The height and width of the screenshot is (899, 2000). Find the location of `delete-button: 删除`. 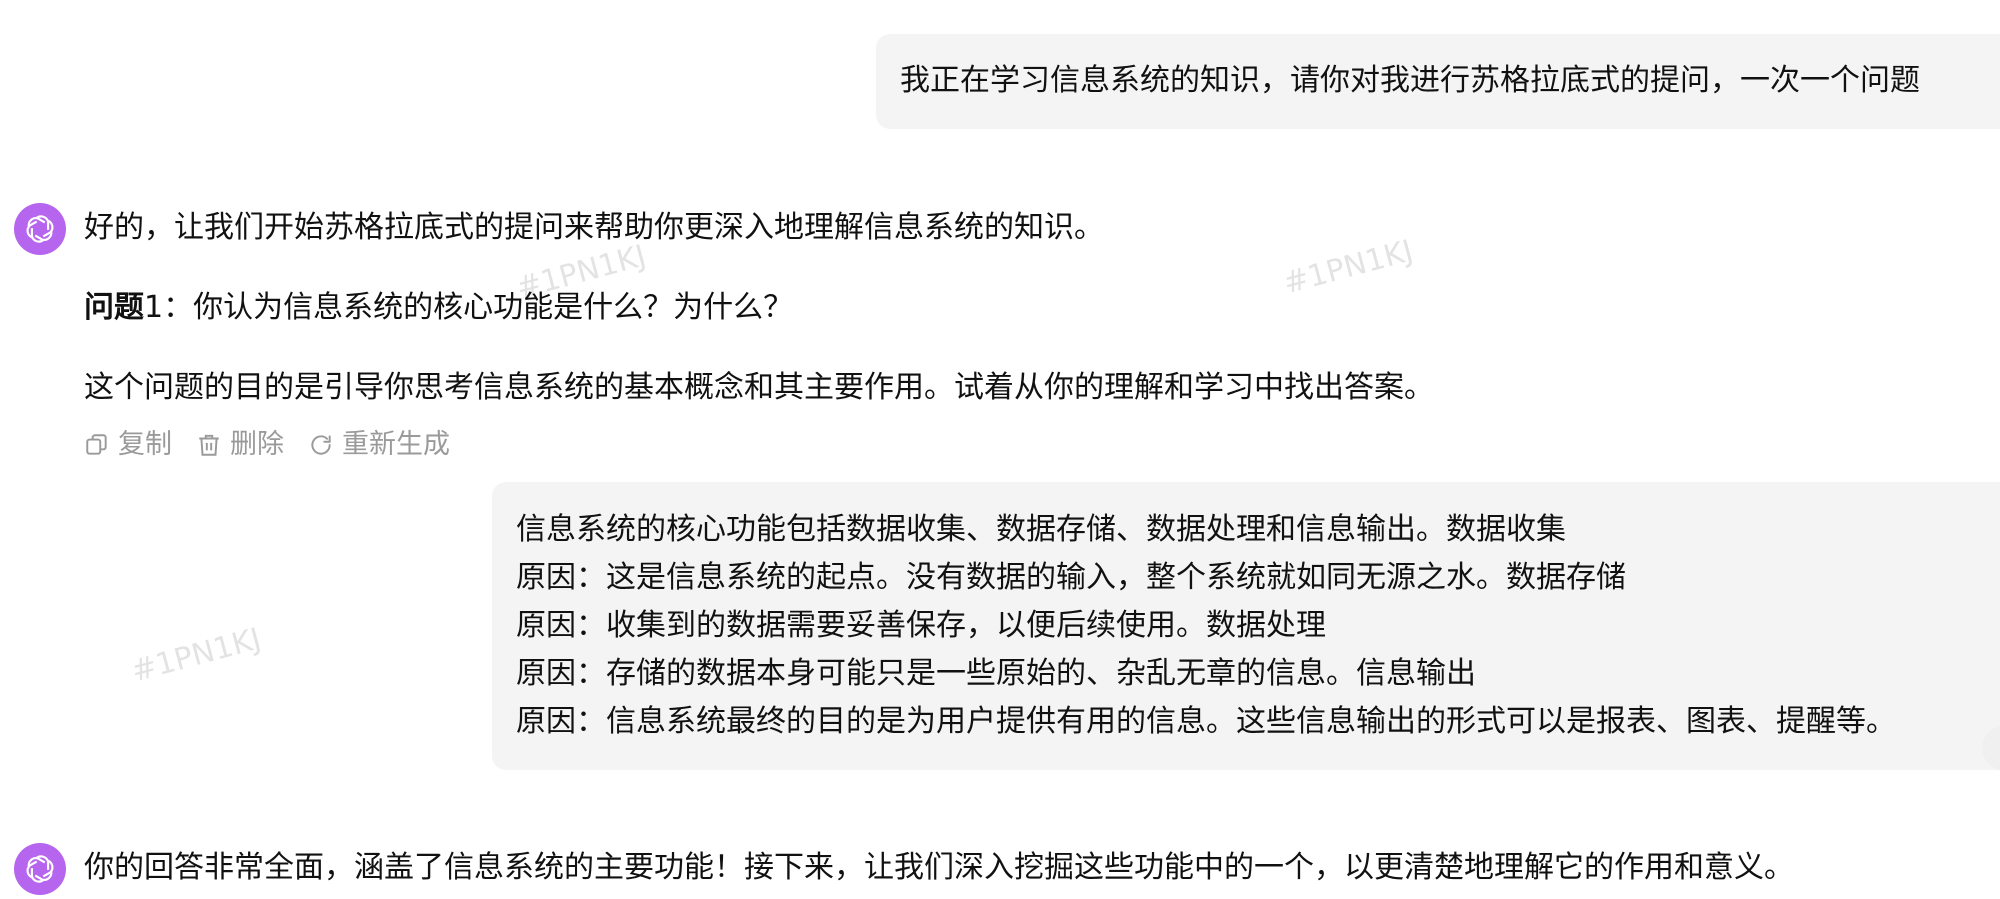

delete-button: 删除 is located at coordinates (240, 445).